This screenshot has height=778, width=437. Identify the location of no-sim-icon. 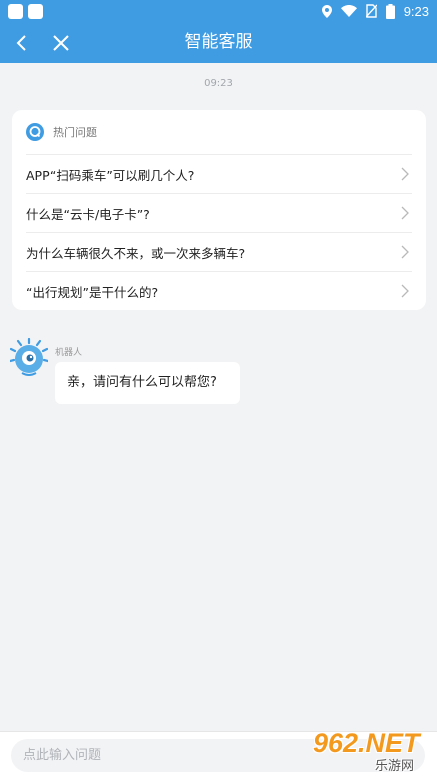
(371, 11).